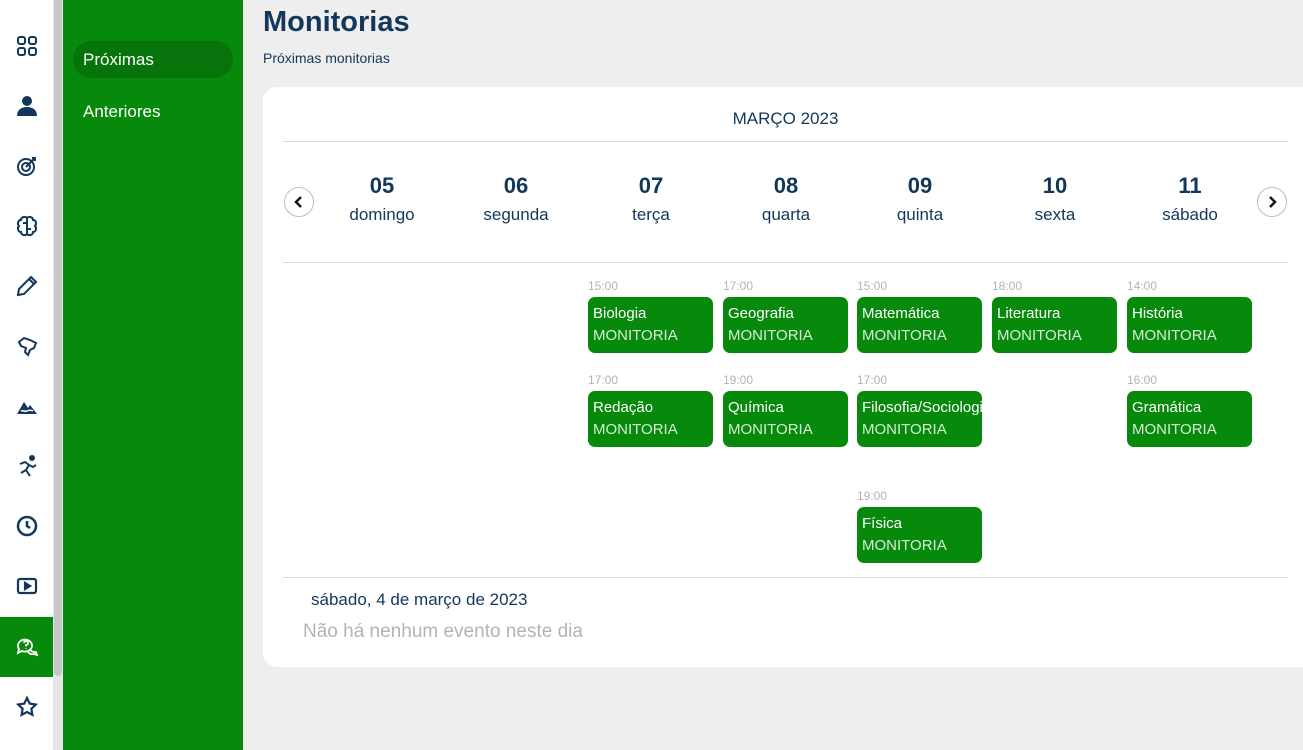  Describe the element at coordinates (58, 338) in the screenshot. I see `rail-scrollbar-thumb` at that location.